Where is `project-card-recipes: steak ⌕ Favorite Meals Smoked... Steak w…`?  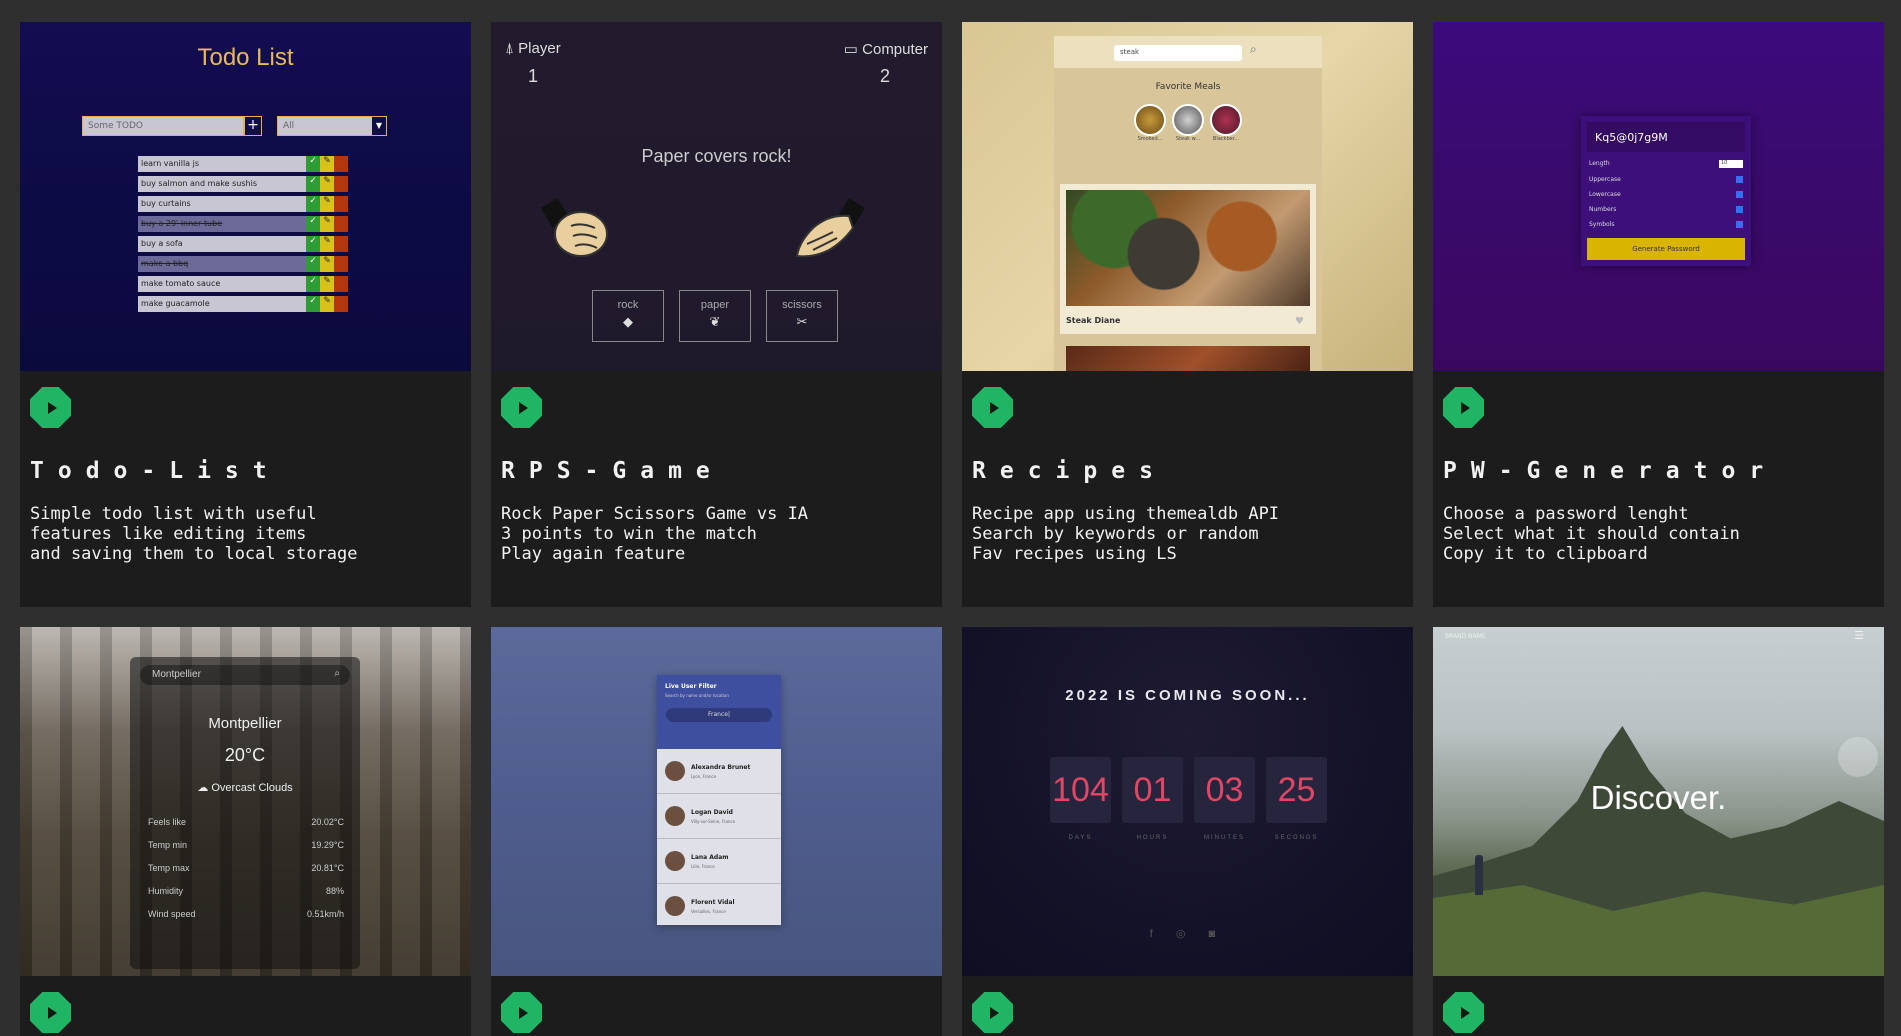
project-card-recipes: steak ⌕ Favorite Meals Smoked... Steak w… is located at coordinates (1187, 314).